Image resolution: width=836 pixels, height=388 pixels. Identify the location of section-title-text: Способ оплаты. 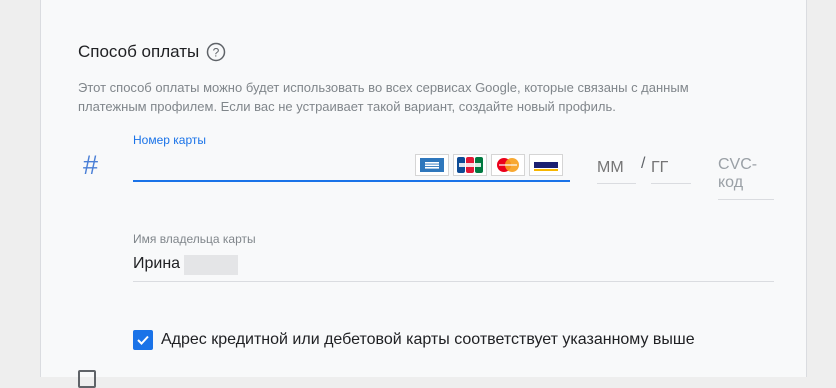
(139, 51).